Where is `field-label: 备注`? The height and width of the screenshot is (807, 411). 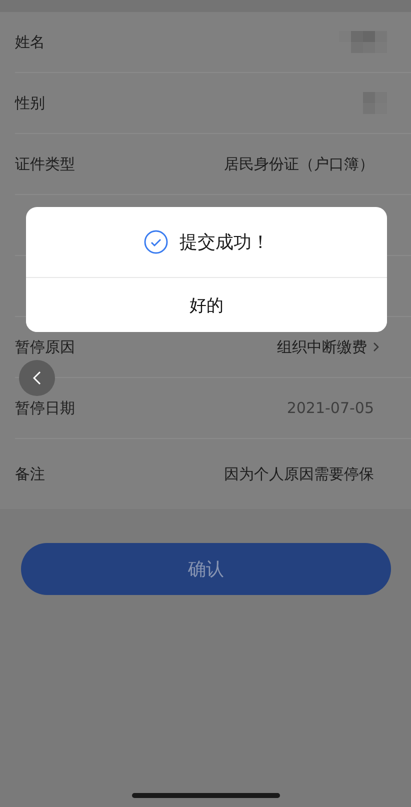
field-label: 备注 is located at coordinates (30, 474).